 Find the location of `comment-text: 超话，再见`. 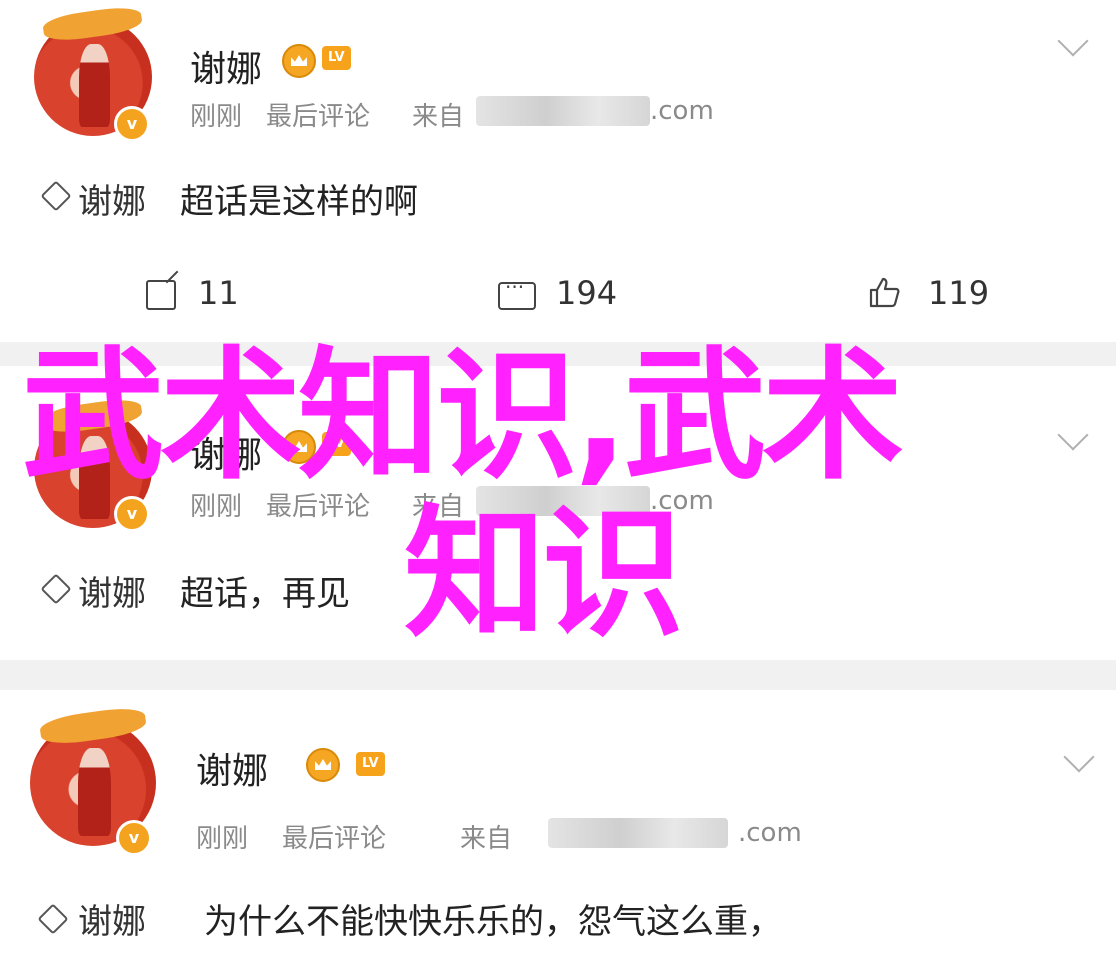

comment-text: 超话，再见 is located at coordinates (265, 594).